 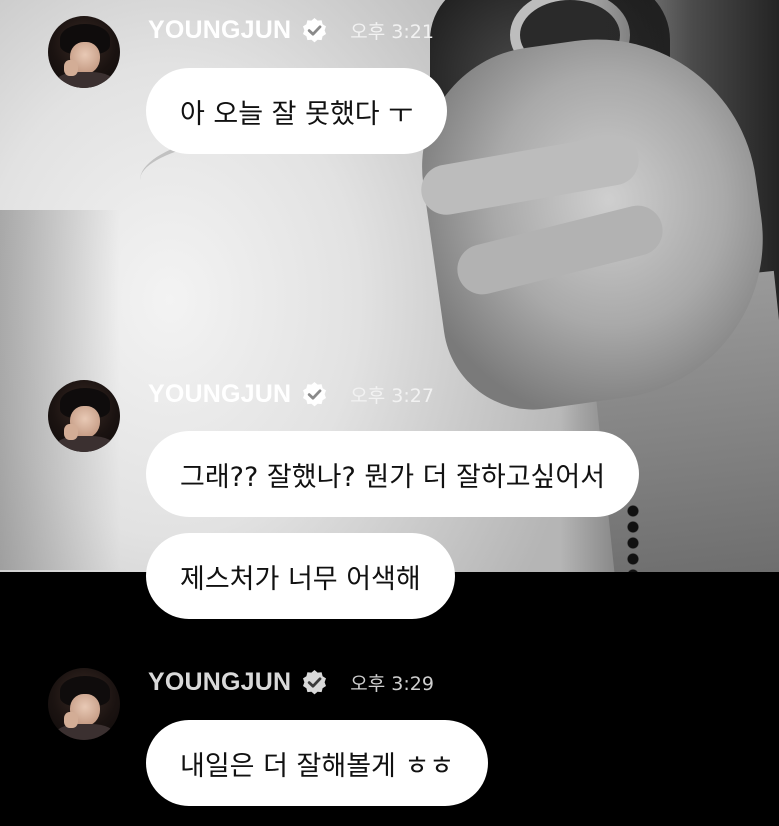 I want to click on sender-row: YOUNGJUN 오후 3:29, so click(x=291, y=682).